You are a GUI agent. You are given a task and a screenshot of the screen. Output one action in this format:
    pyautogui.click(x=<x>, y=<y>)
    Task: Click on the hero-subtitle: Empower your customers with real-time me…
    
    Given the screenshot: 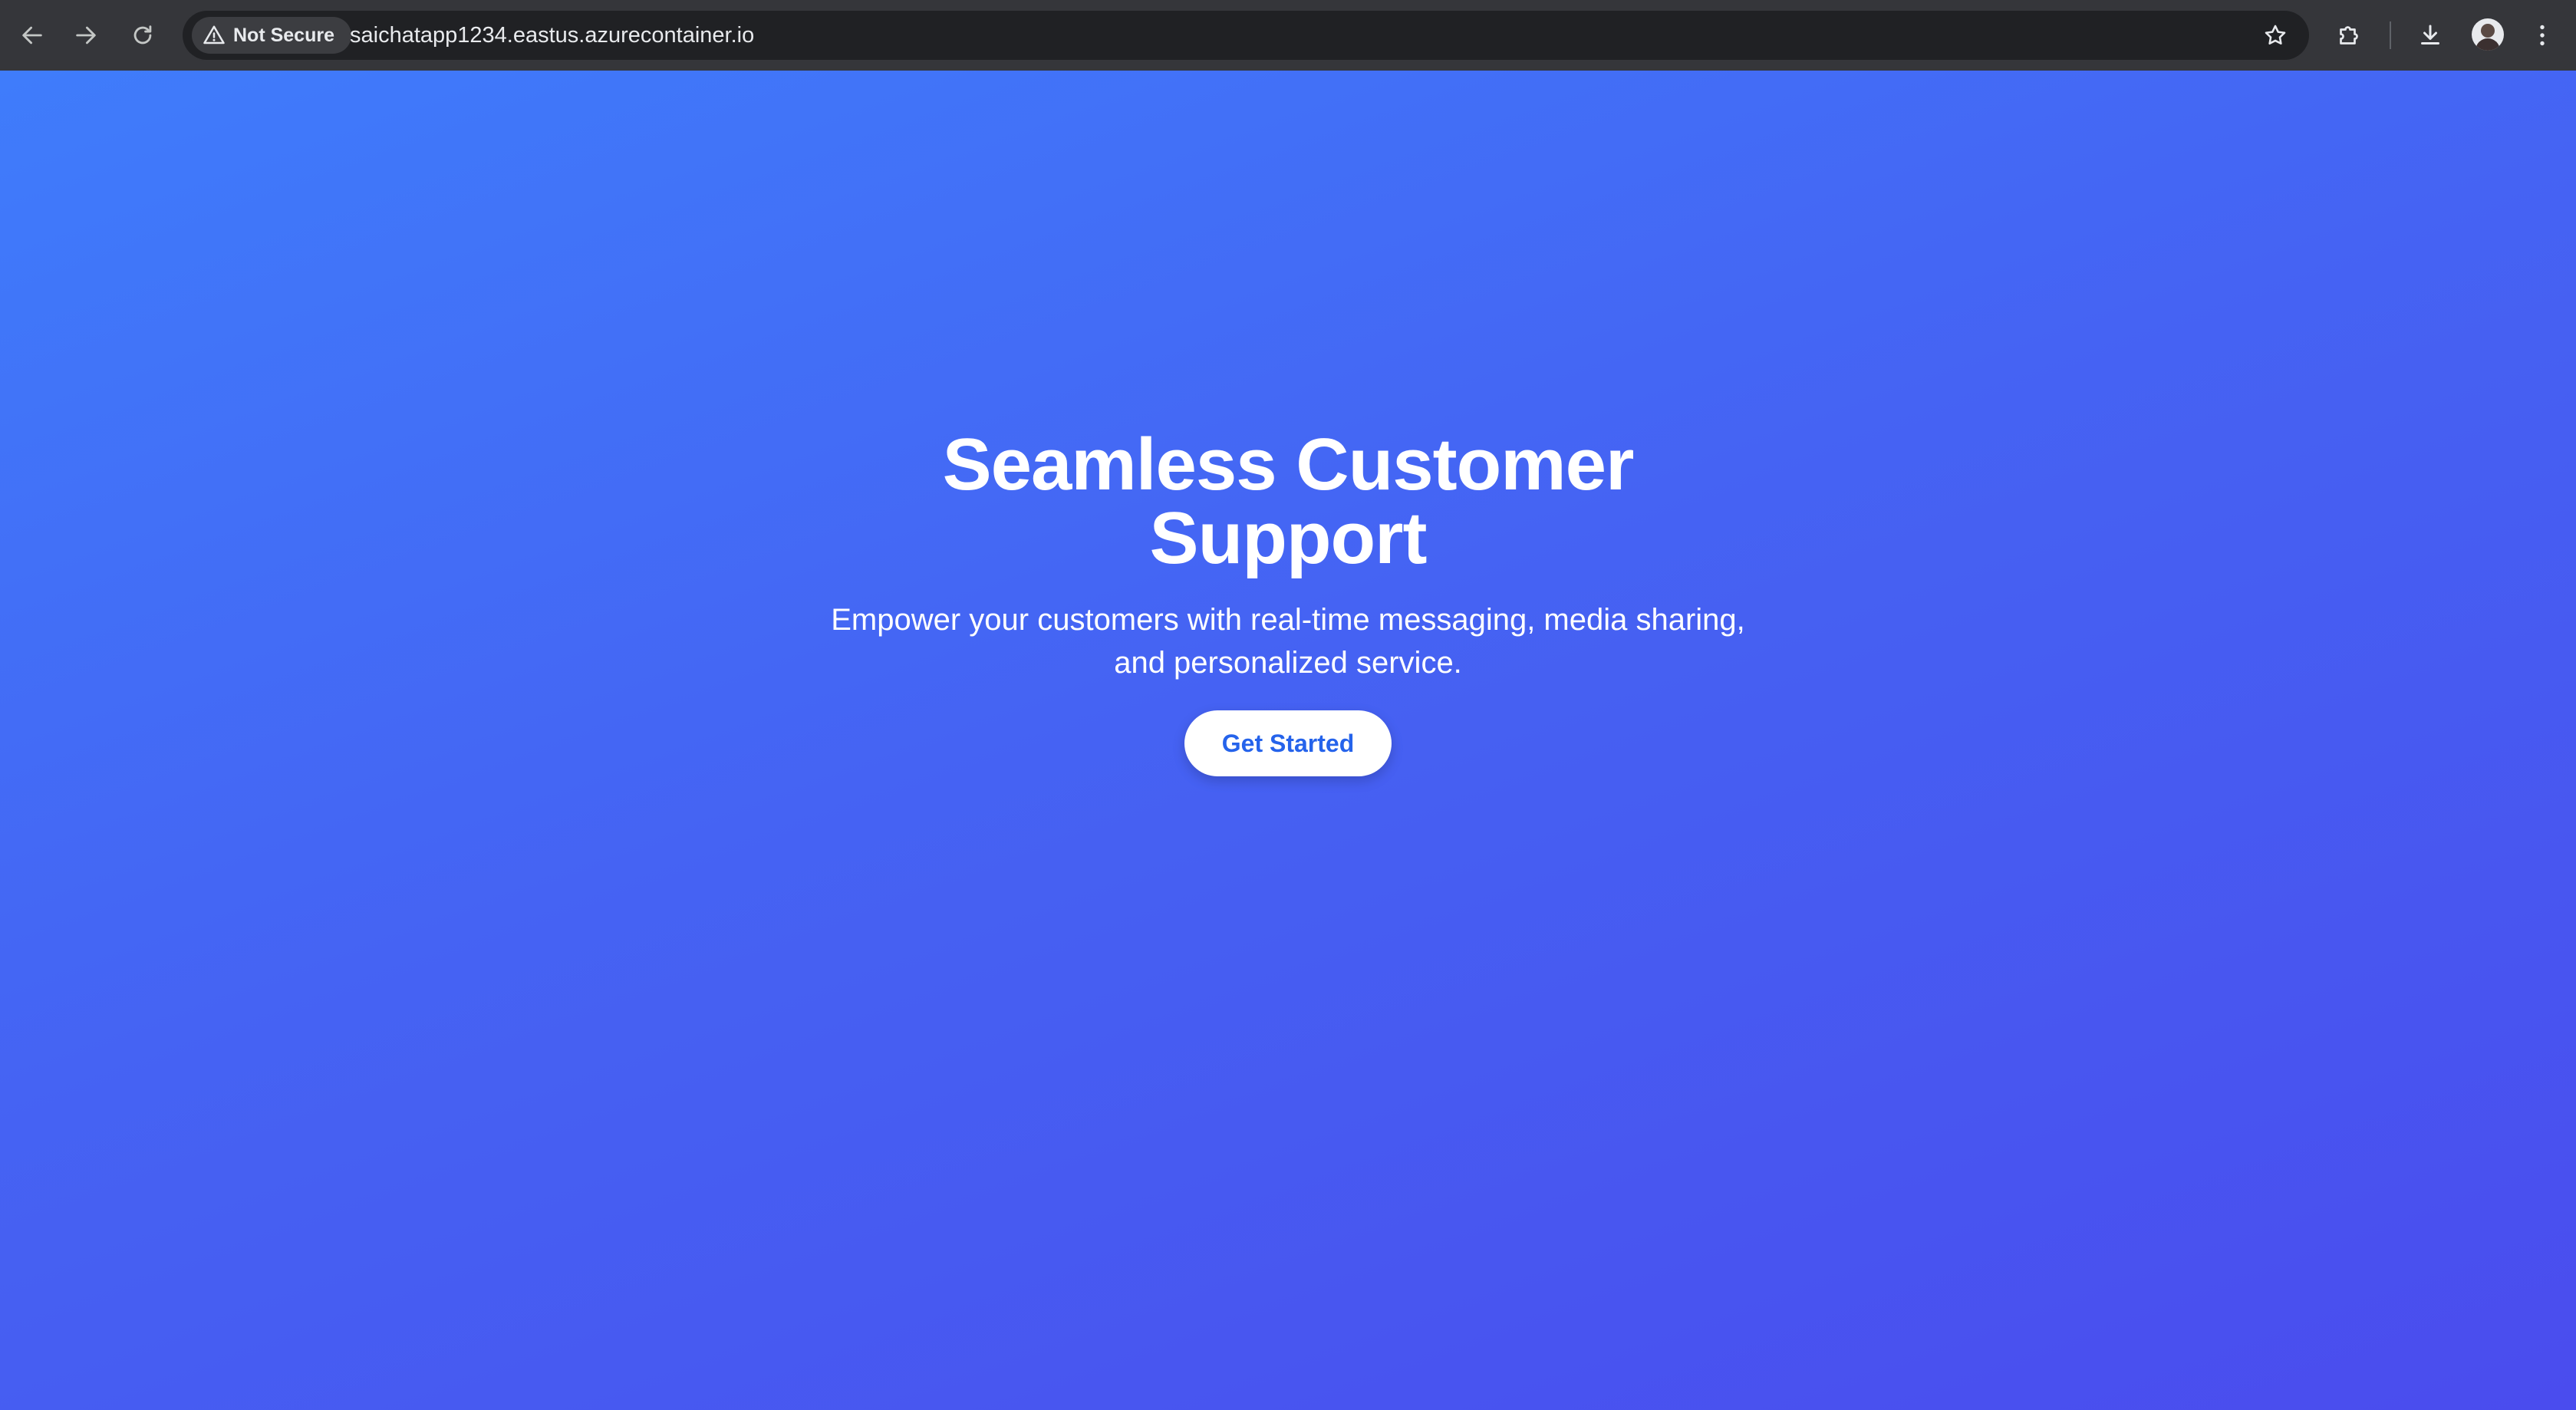 What is the action you would take?
    pyautogui.click(x=1288, y=641)
    